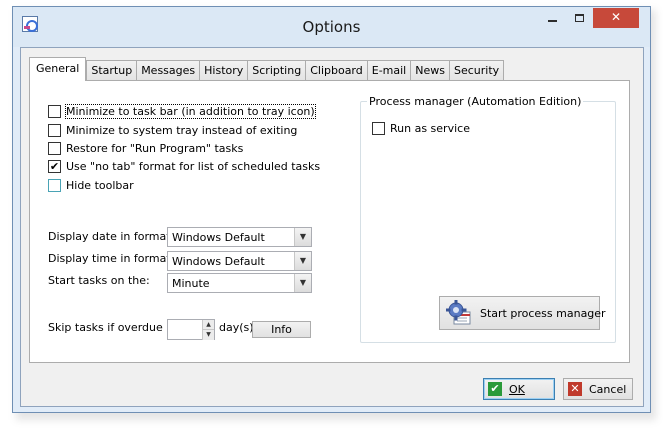  I want to click on time-format-label: Display time in format:, so click(111, 258).